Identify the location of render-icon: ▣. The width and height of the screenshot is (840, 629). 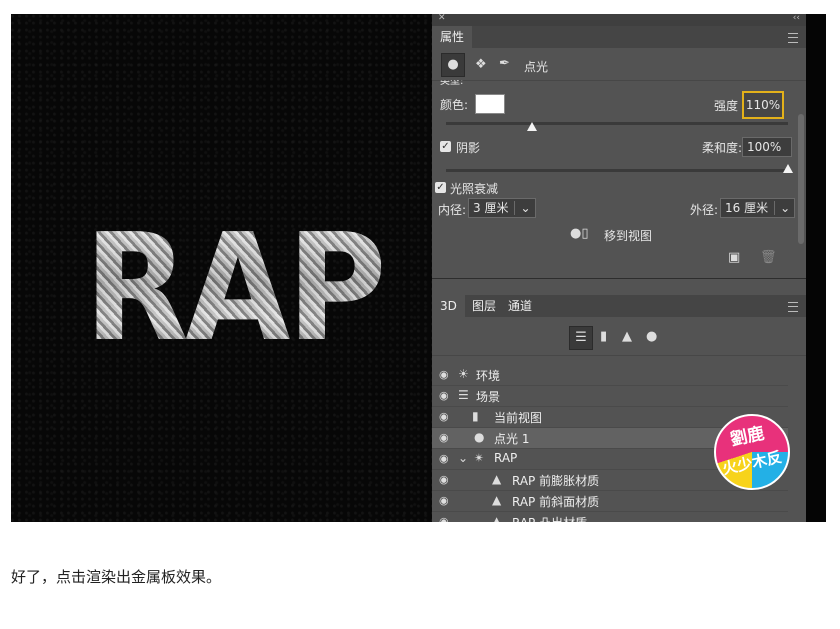
(734, 257).